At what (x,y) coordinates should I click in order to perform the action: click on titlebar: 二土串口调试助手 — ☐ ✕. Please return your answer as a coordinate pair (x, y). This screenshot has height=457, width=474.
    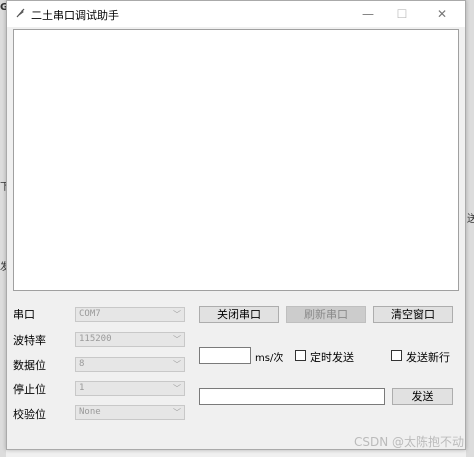
    Looking at the image, I should click on (236, 14).